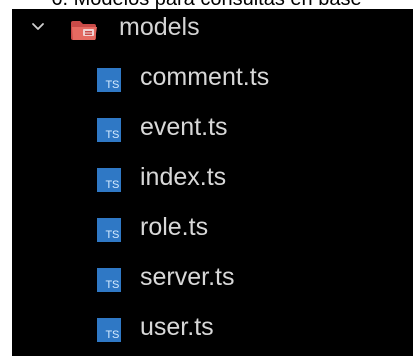  I want to click on file-label: server.ts, so click(187, 277).